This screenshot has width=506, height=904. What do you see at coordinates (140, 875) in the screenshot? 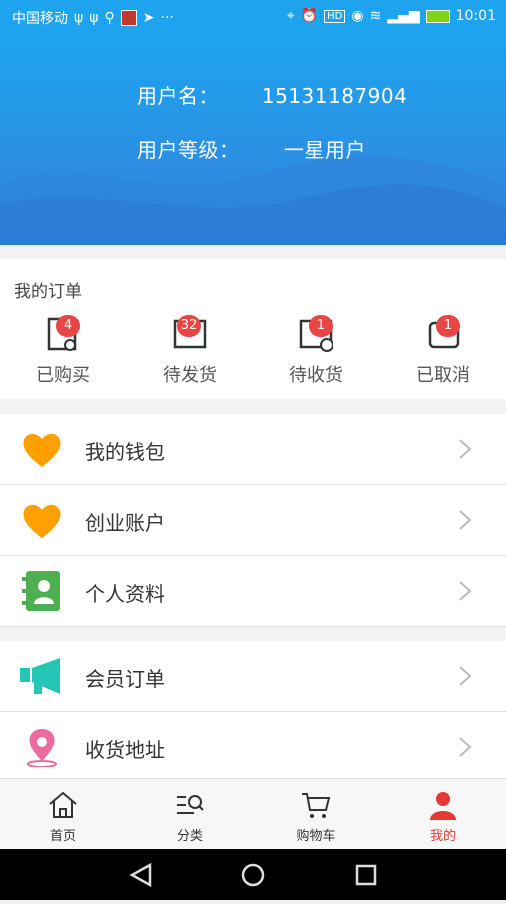
I see `back-icon` at bounding box center [140, 875].